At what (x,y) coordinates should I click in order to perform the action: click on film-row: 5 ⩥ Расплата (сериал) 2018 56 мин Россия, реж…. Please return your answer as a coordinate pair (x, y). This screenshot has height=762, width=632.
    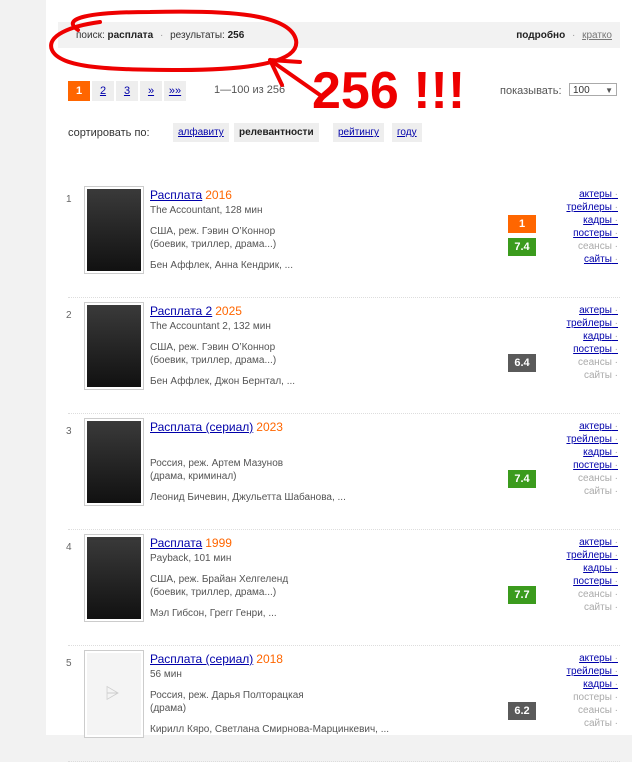
    Looking at the image, I should click on (339, 706).